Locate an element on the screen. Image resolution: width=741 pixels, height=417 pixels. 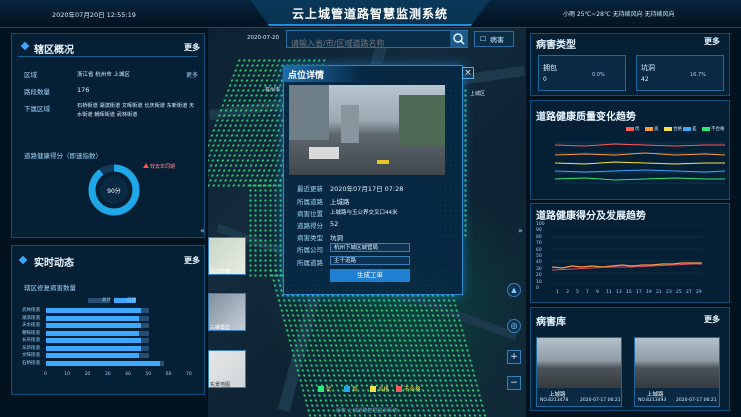
map-search-box is located at coordinates (377, 41).